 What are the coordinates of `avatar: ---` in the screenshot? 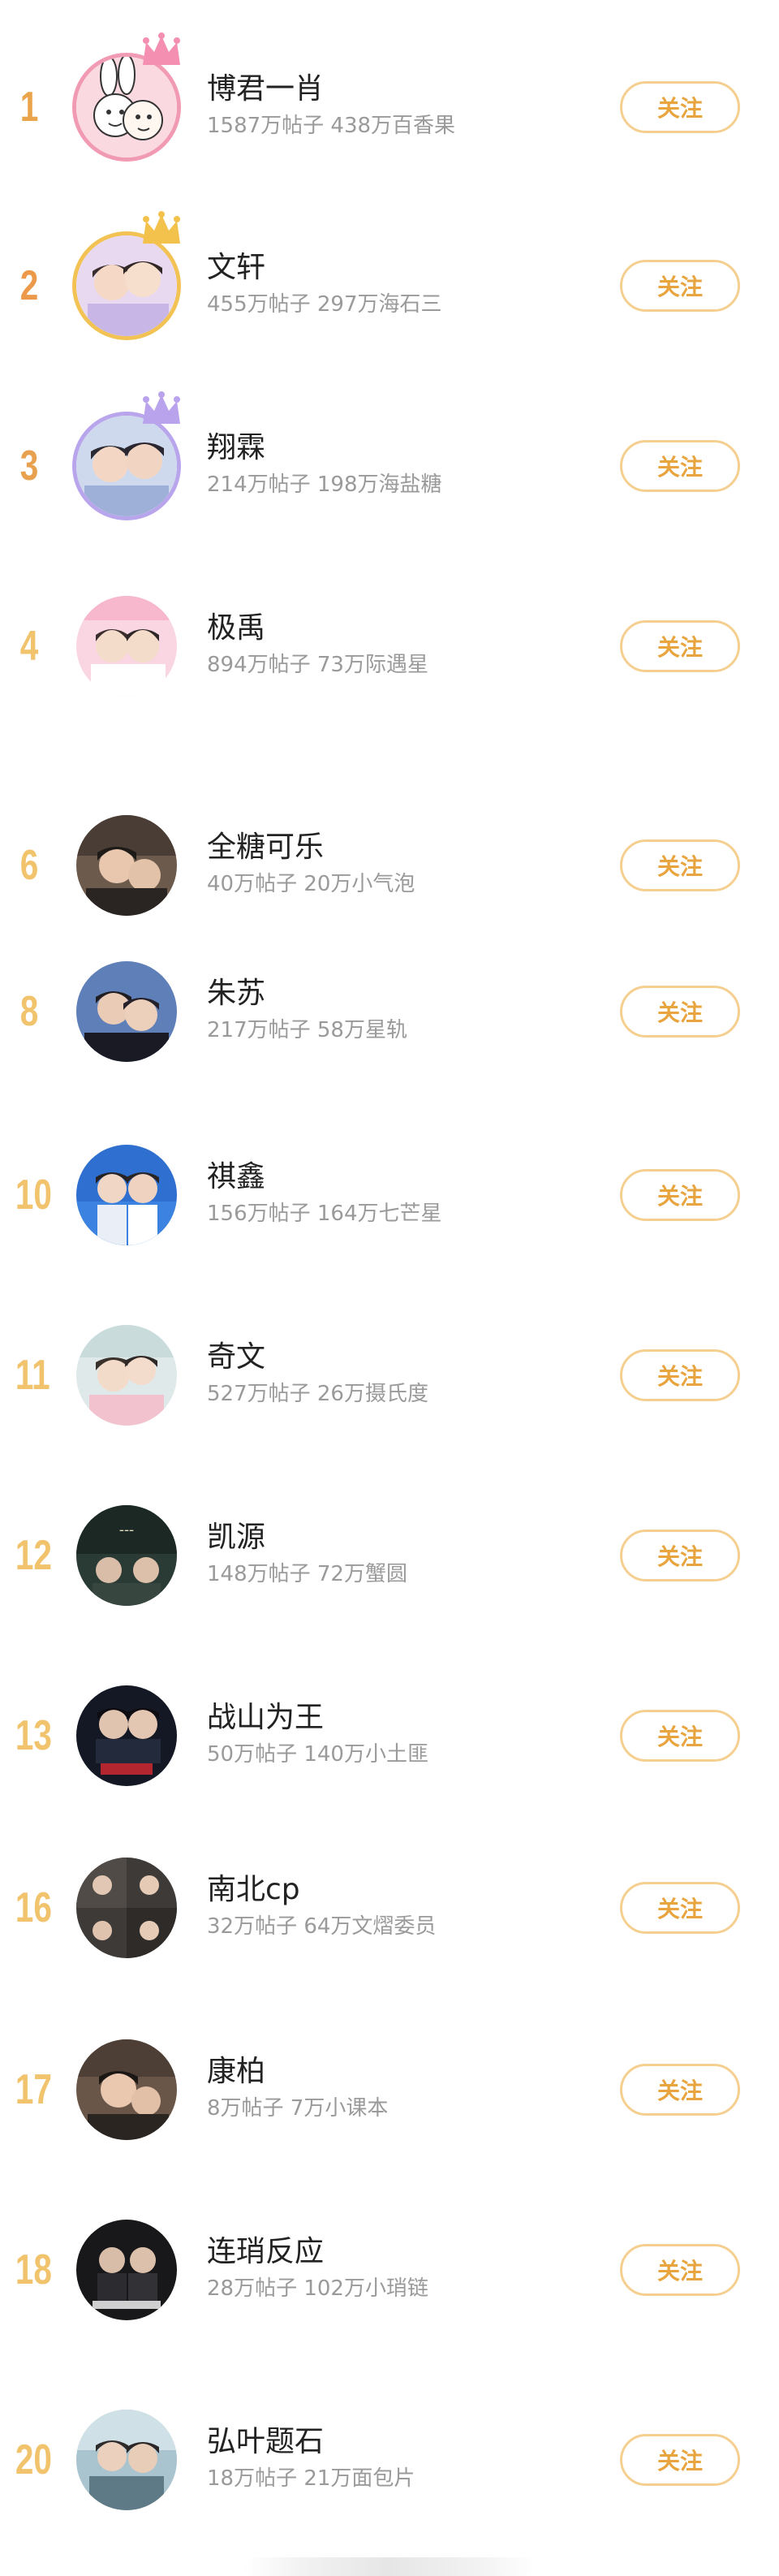 It's located at (127, 1555).